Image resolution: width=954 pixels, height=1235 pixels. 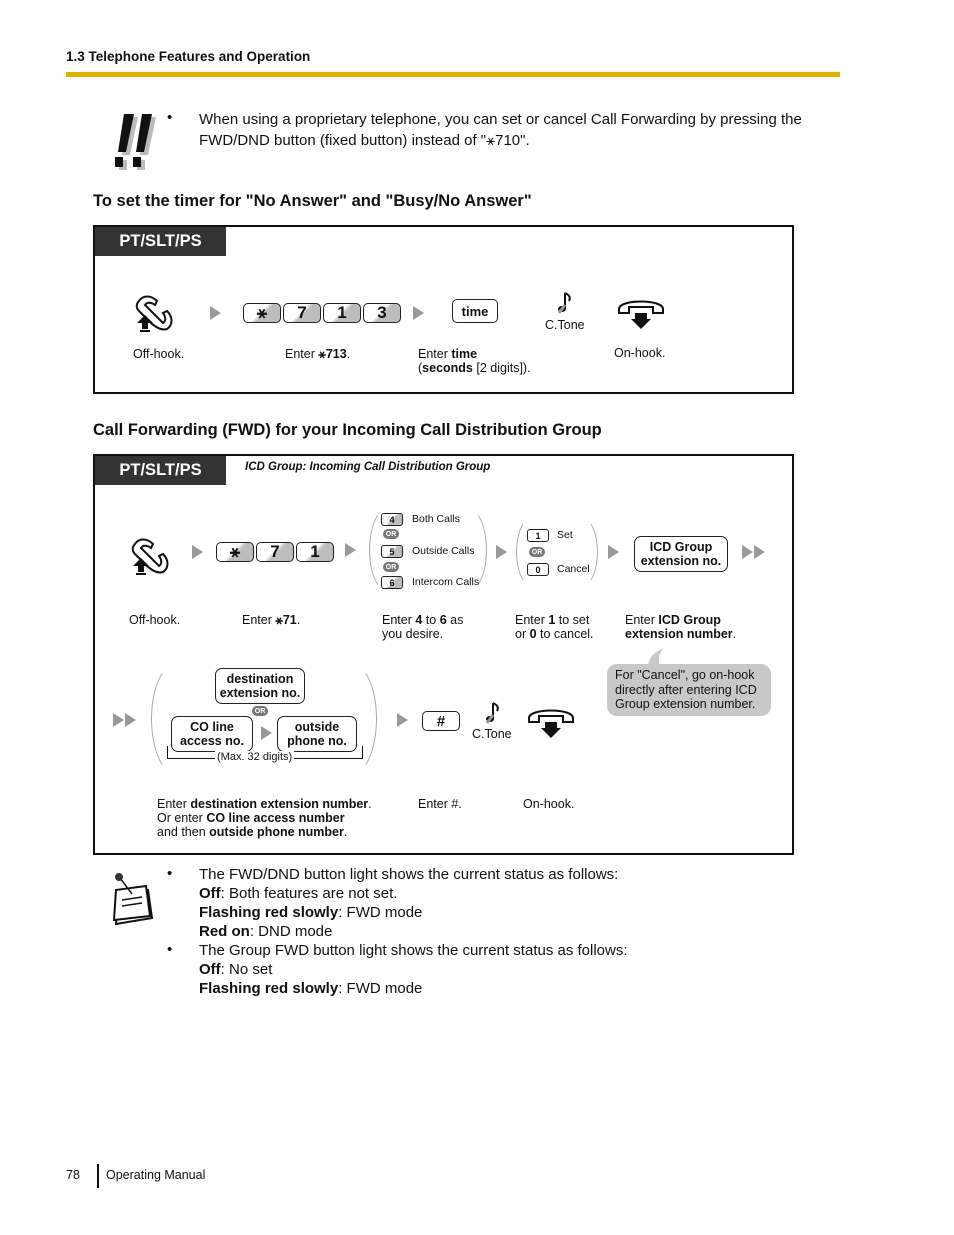 I want to click on memo-note-icon, so click(x=133, y=899).